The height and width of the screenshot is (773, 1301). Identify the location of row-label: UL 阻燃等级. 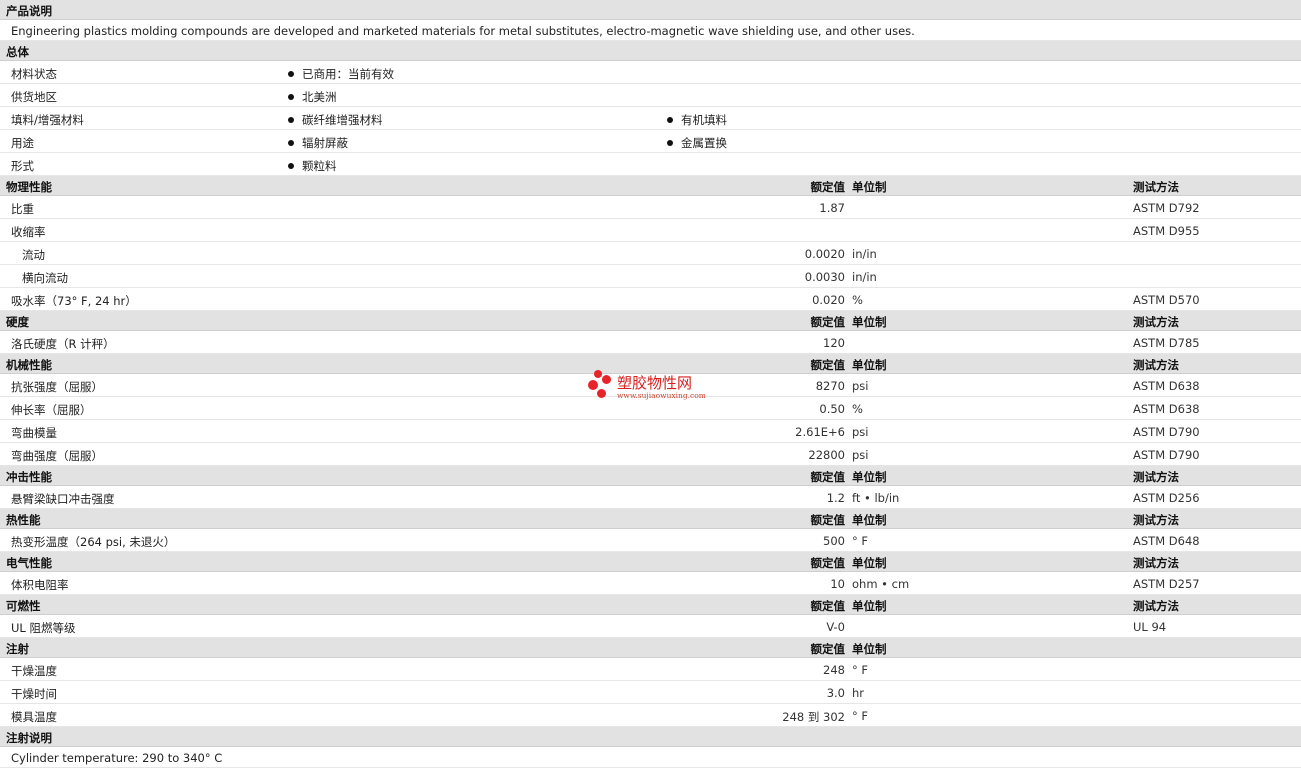
(43, 628).